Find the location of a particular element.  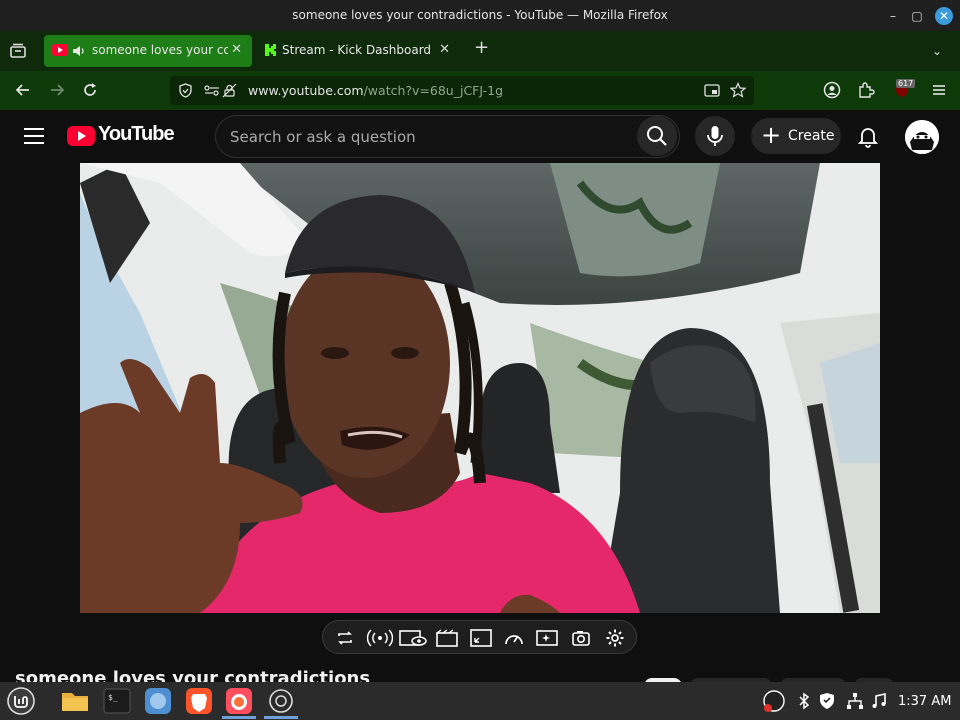

network-icon is located at coordinates (855, 701).